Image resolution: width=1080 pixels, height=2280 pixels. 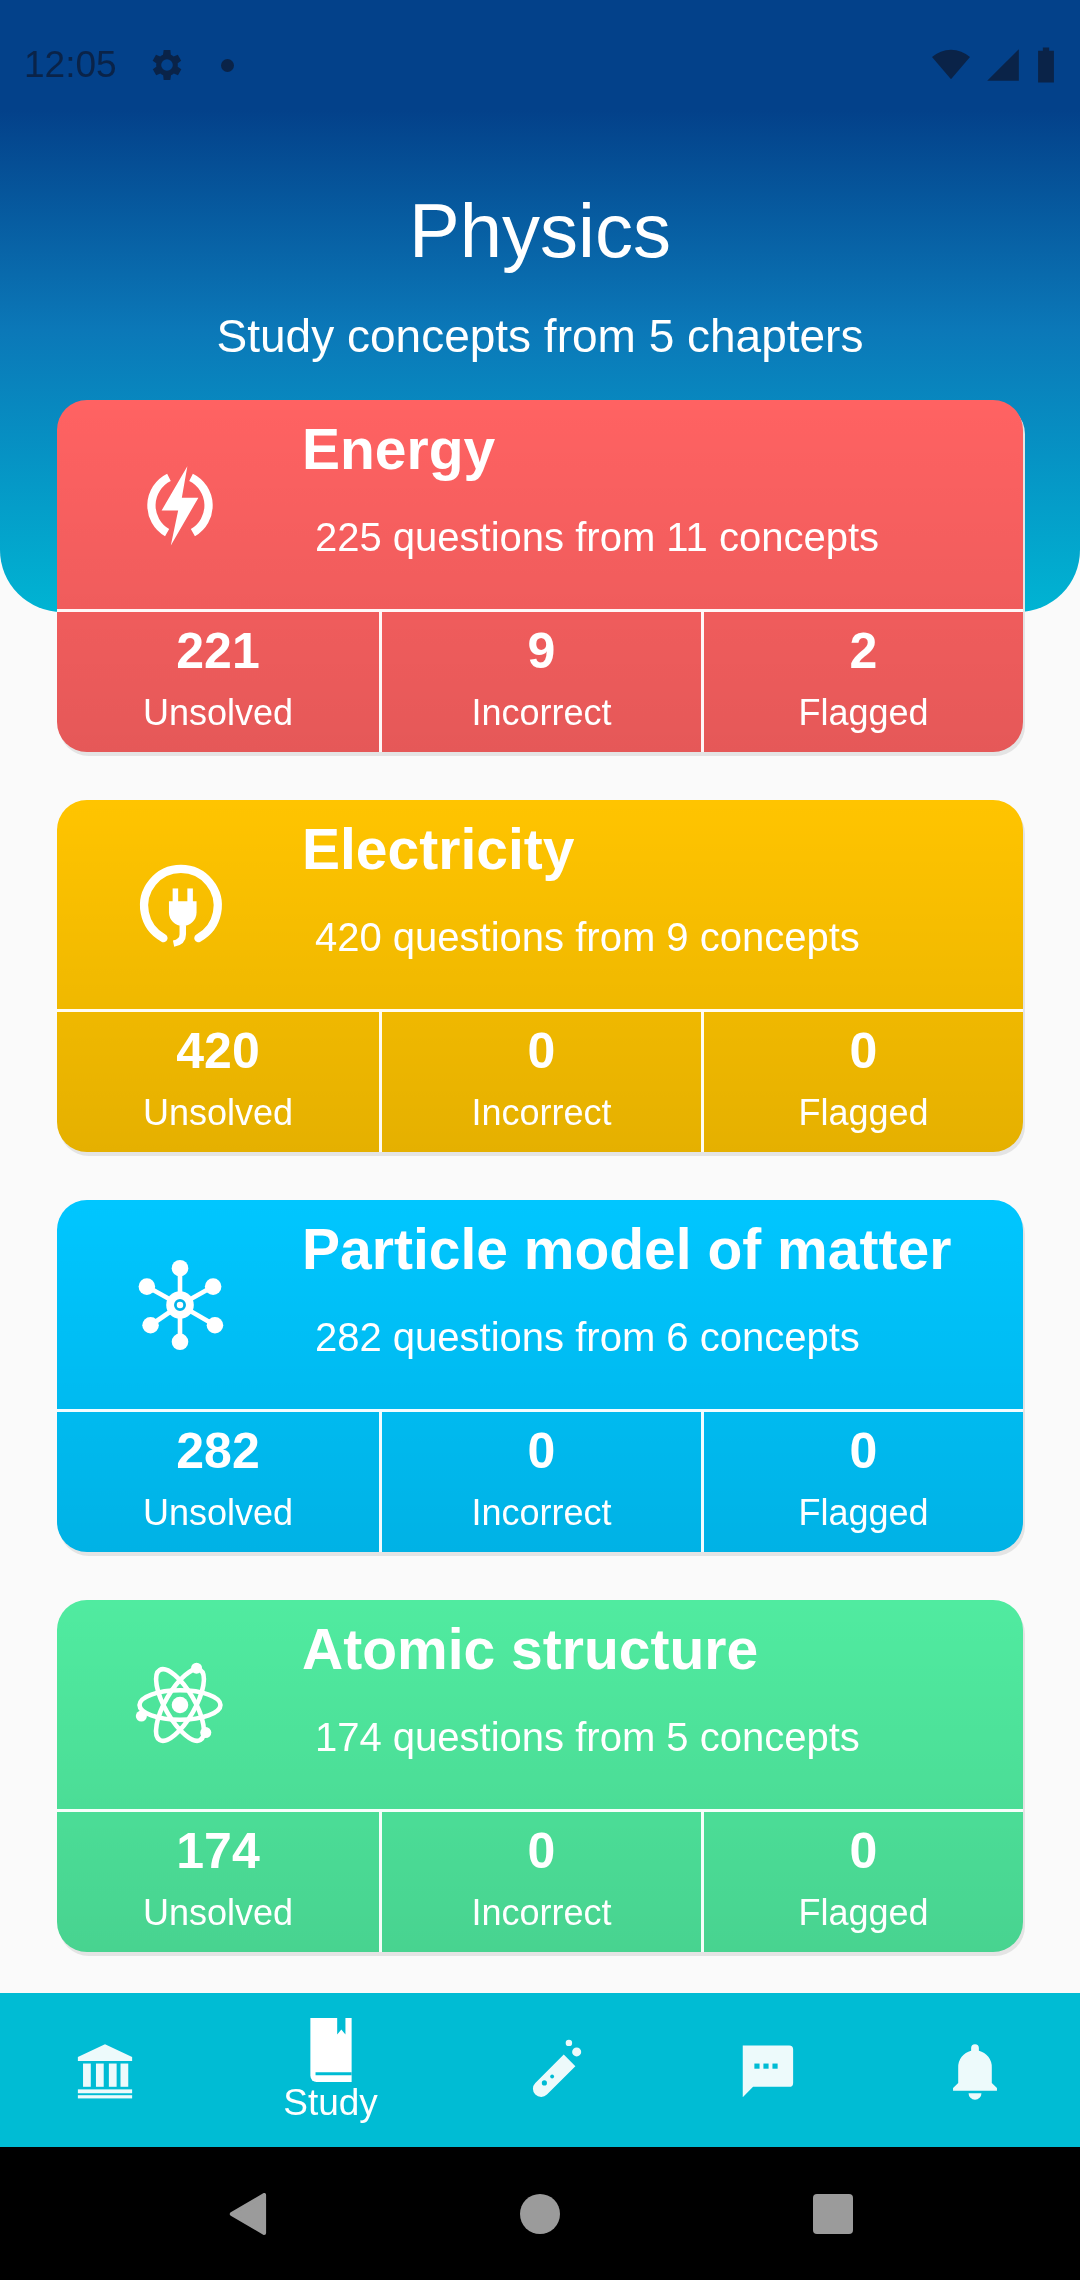 I want to click on stat-value: 282, so click(x=218, y=1451).